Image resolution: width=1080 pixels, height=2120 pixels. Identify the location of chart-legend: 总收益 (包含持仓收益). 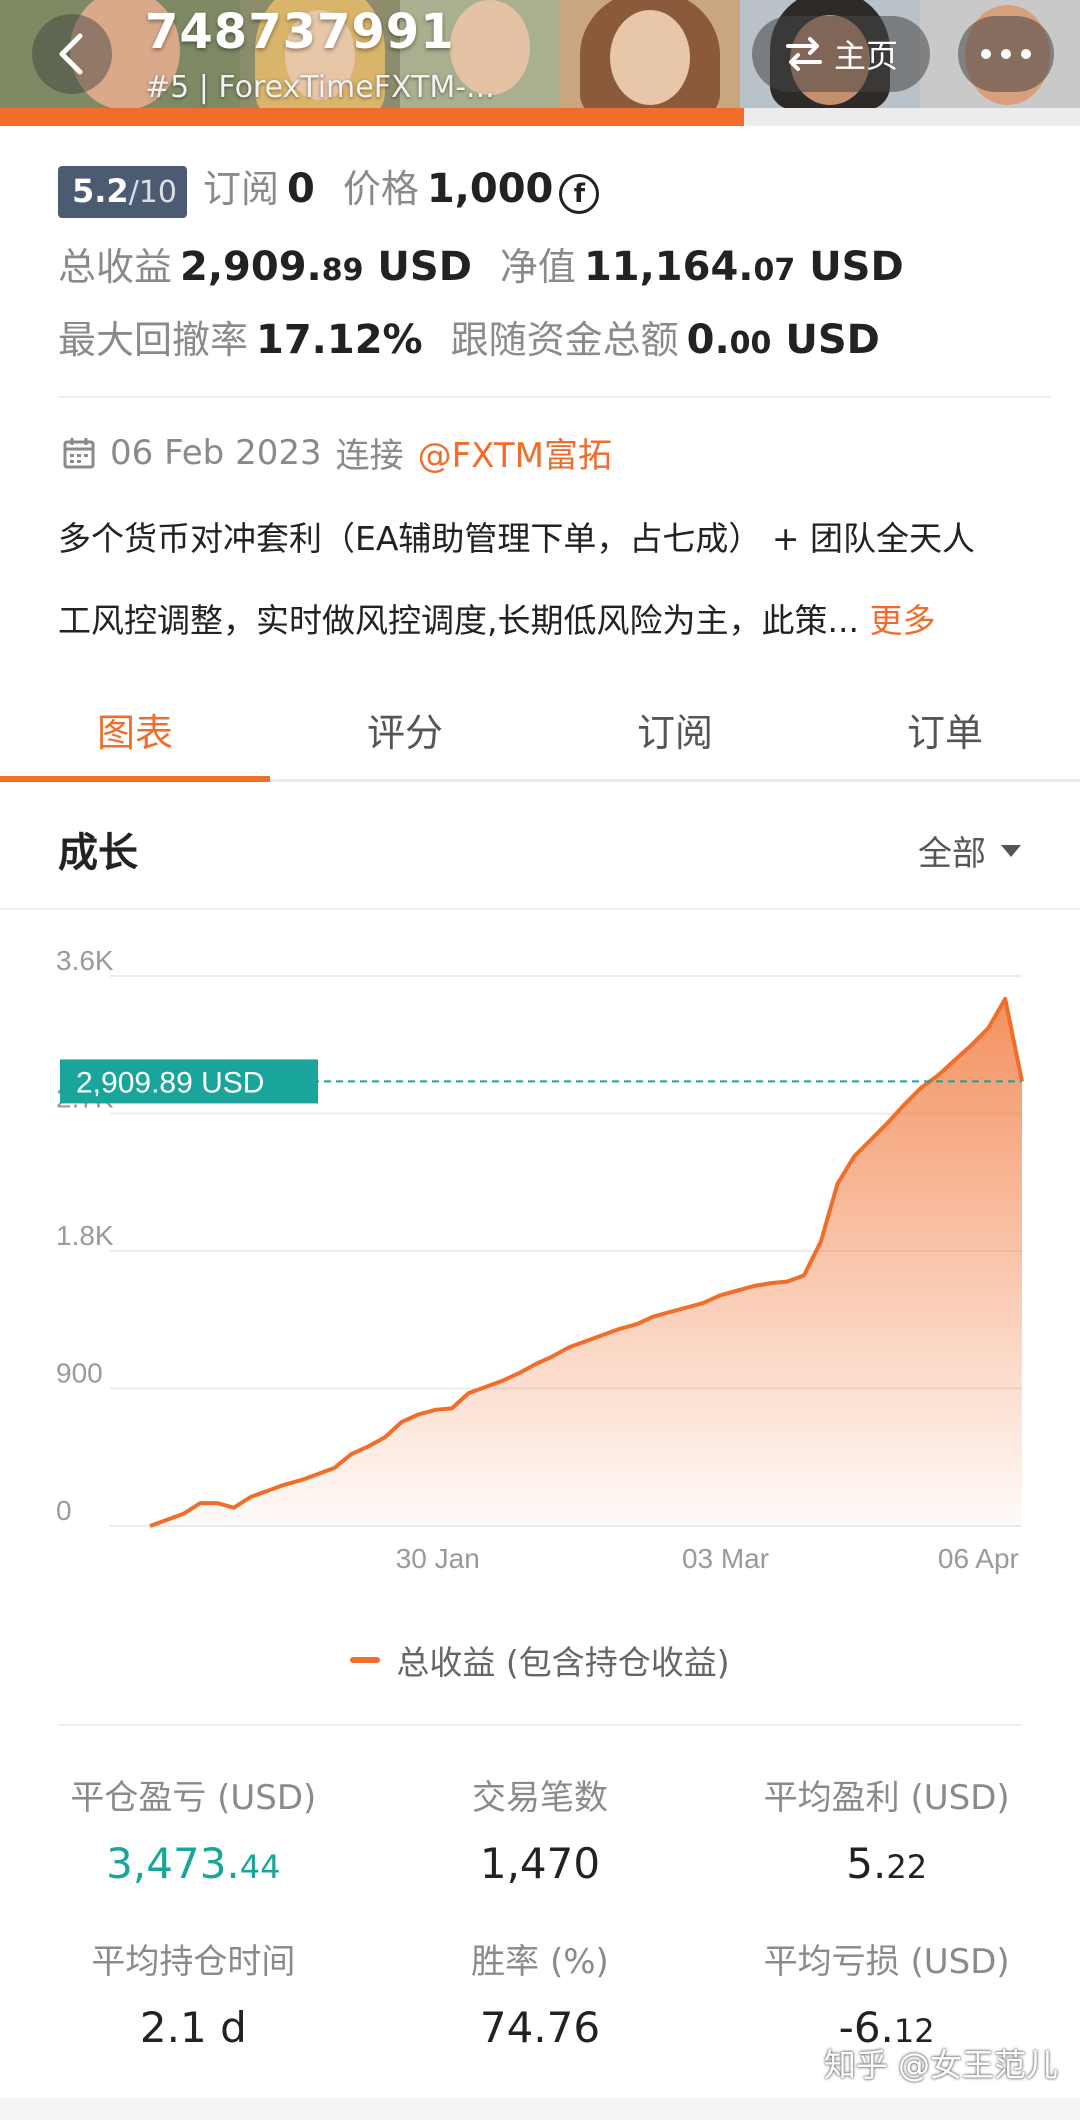
(540, 1660).